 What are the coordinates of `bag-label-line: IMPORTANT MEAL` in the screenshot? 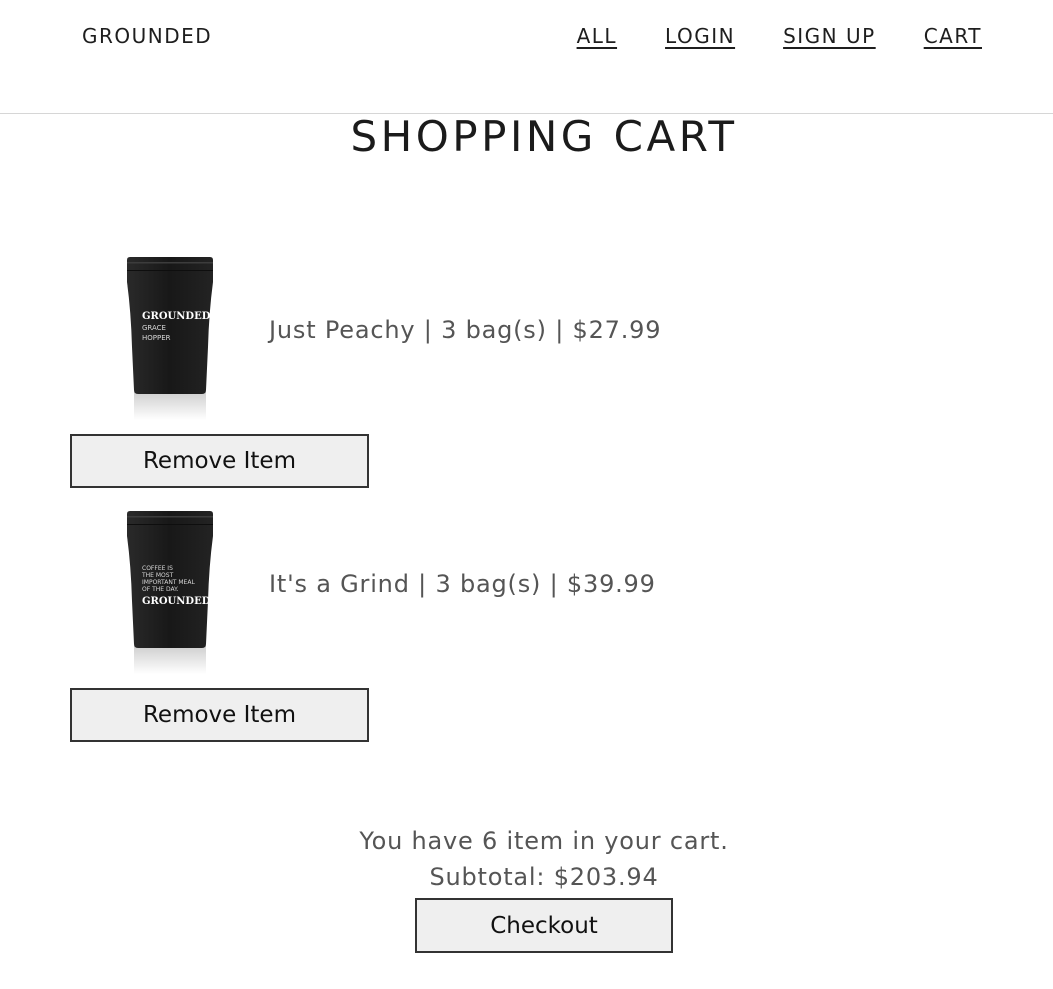 It's located at (168, 582).